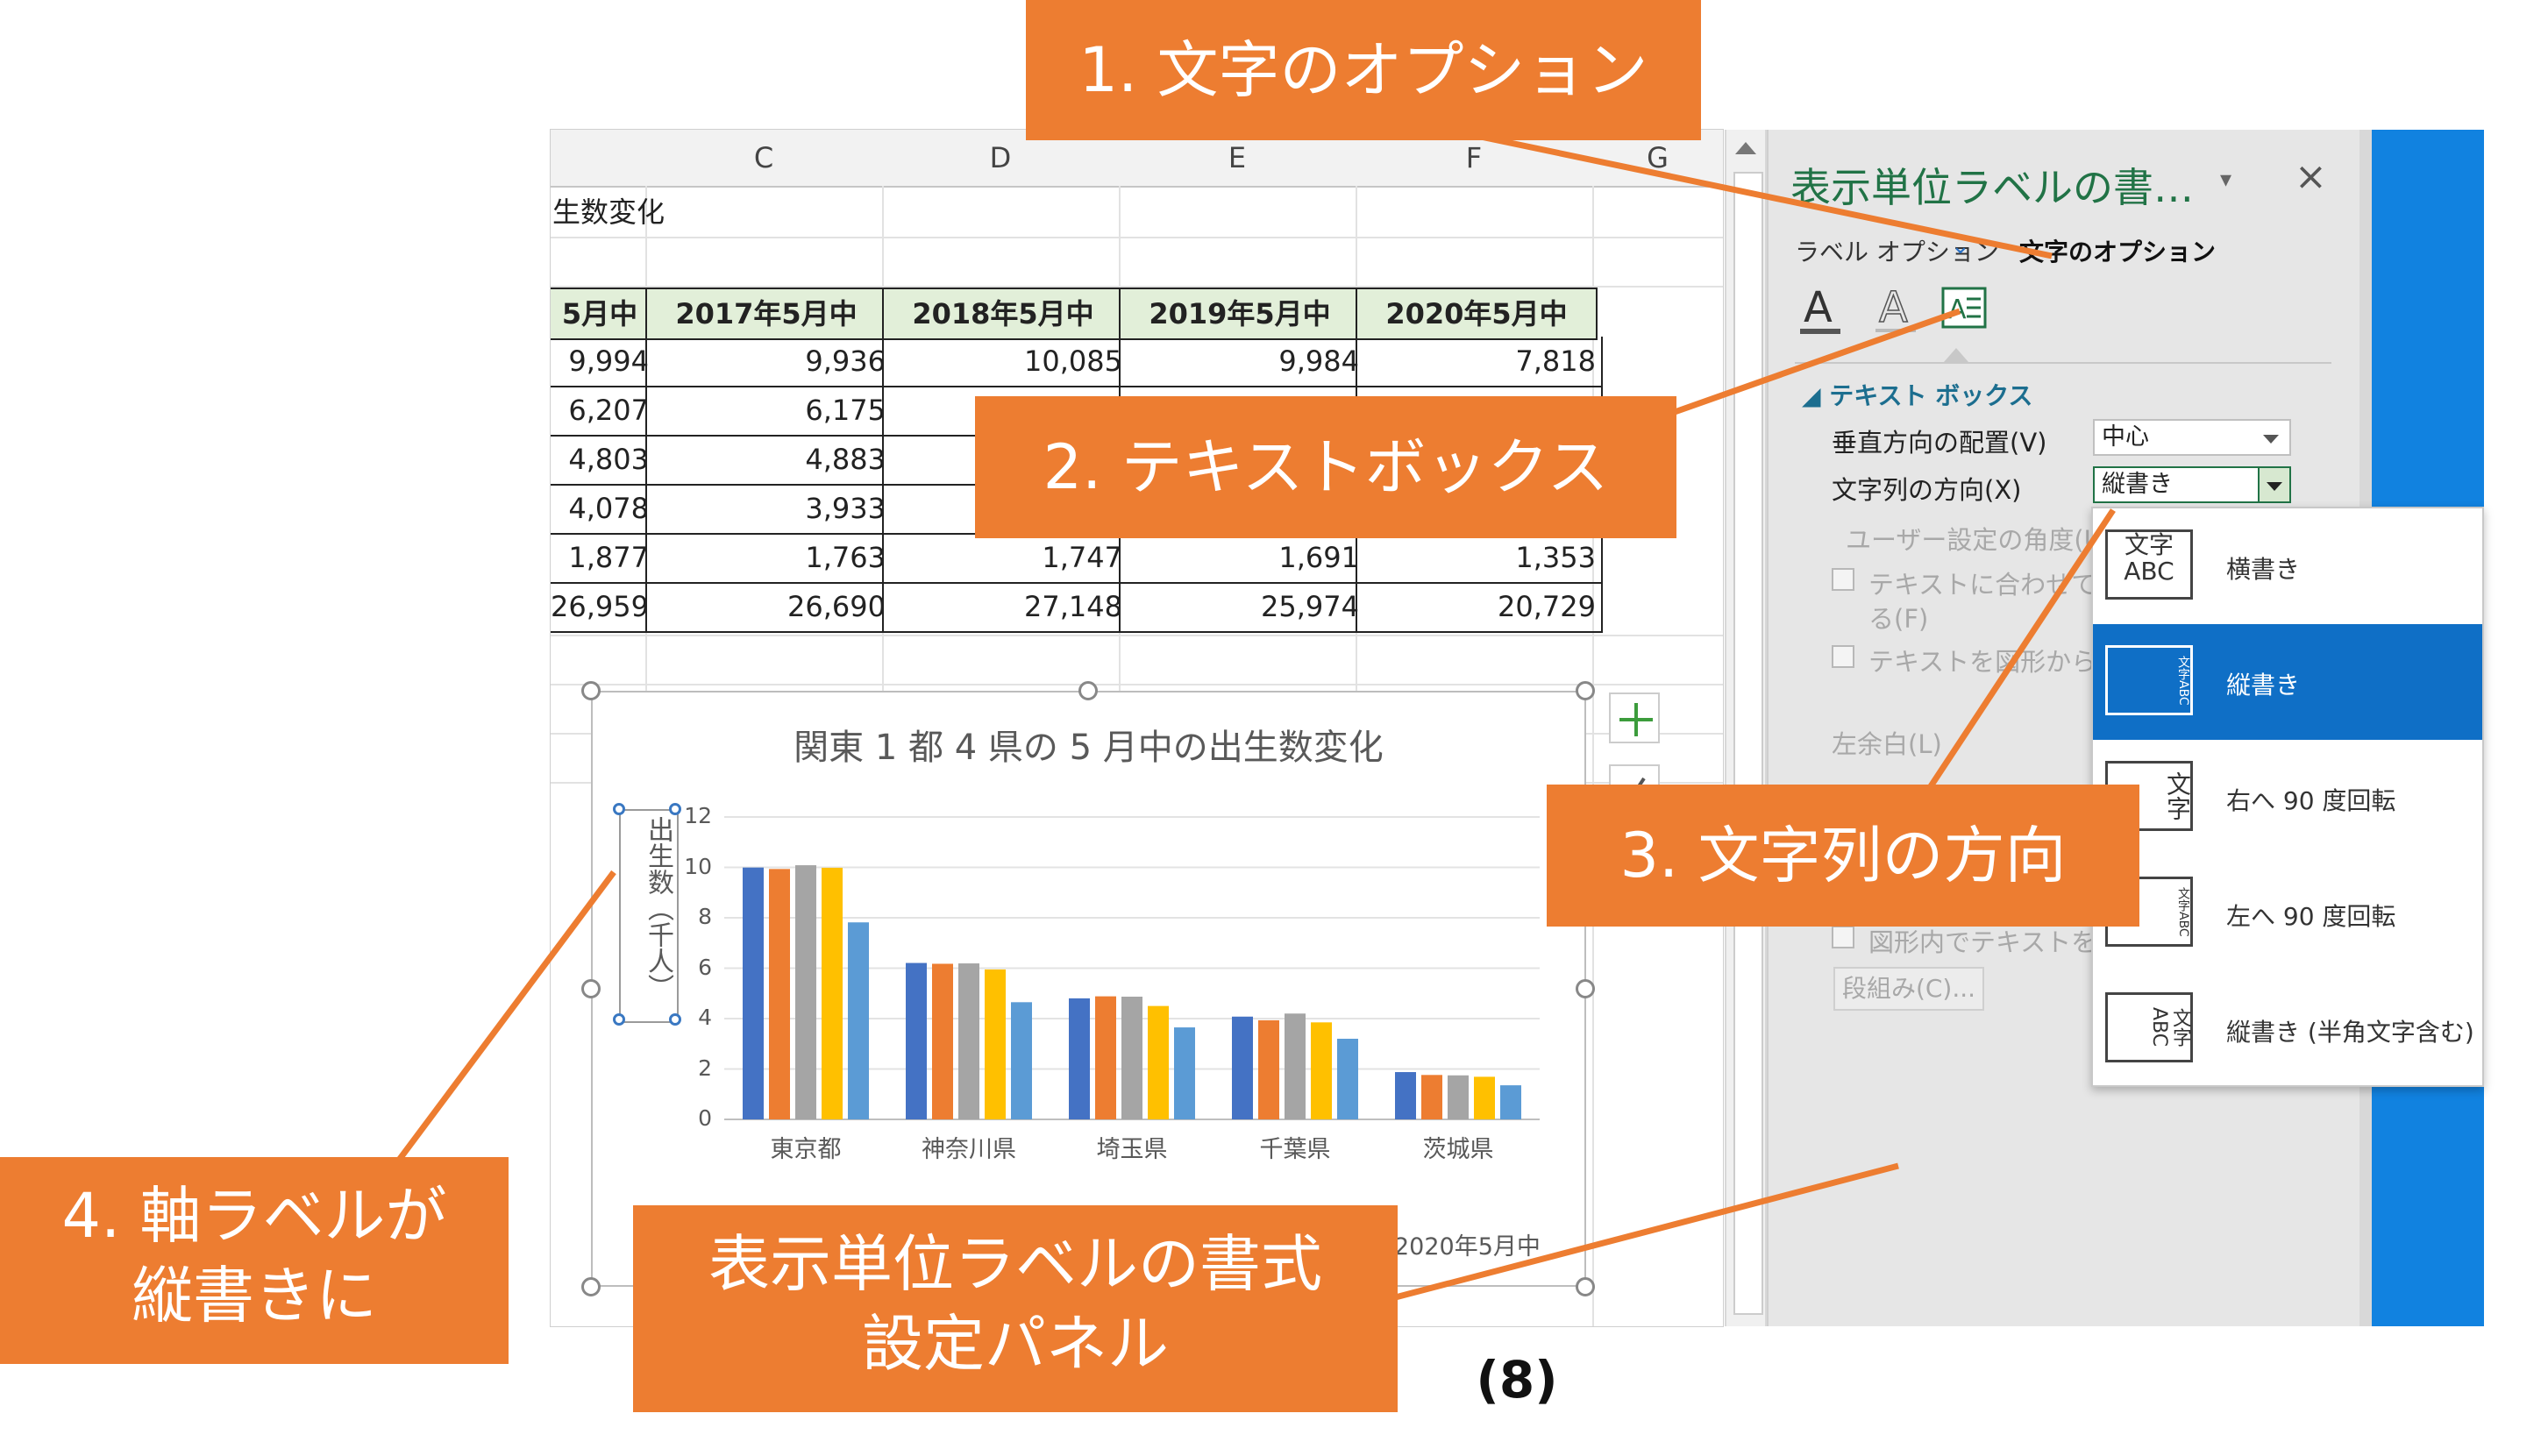 This screenshot has width=2548, height=1456. I want to click on callout-format-pane: 表示単位ラベルの書式 設定パネル, so click(1015, 1308).